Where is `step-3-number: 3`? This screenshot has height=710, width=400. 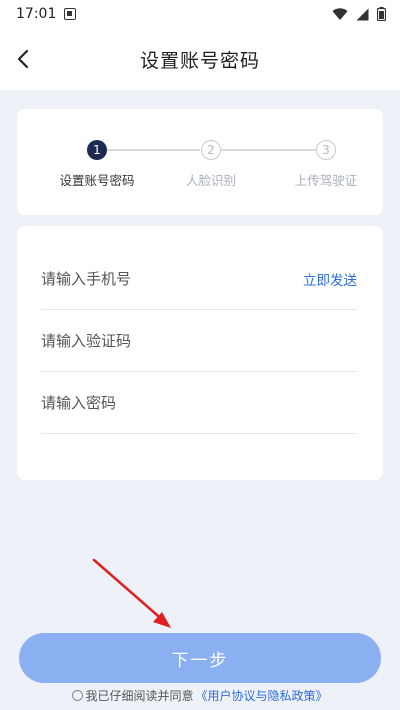 step-3-number: 3 is located at coordinates (326, 150).